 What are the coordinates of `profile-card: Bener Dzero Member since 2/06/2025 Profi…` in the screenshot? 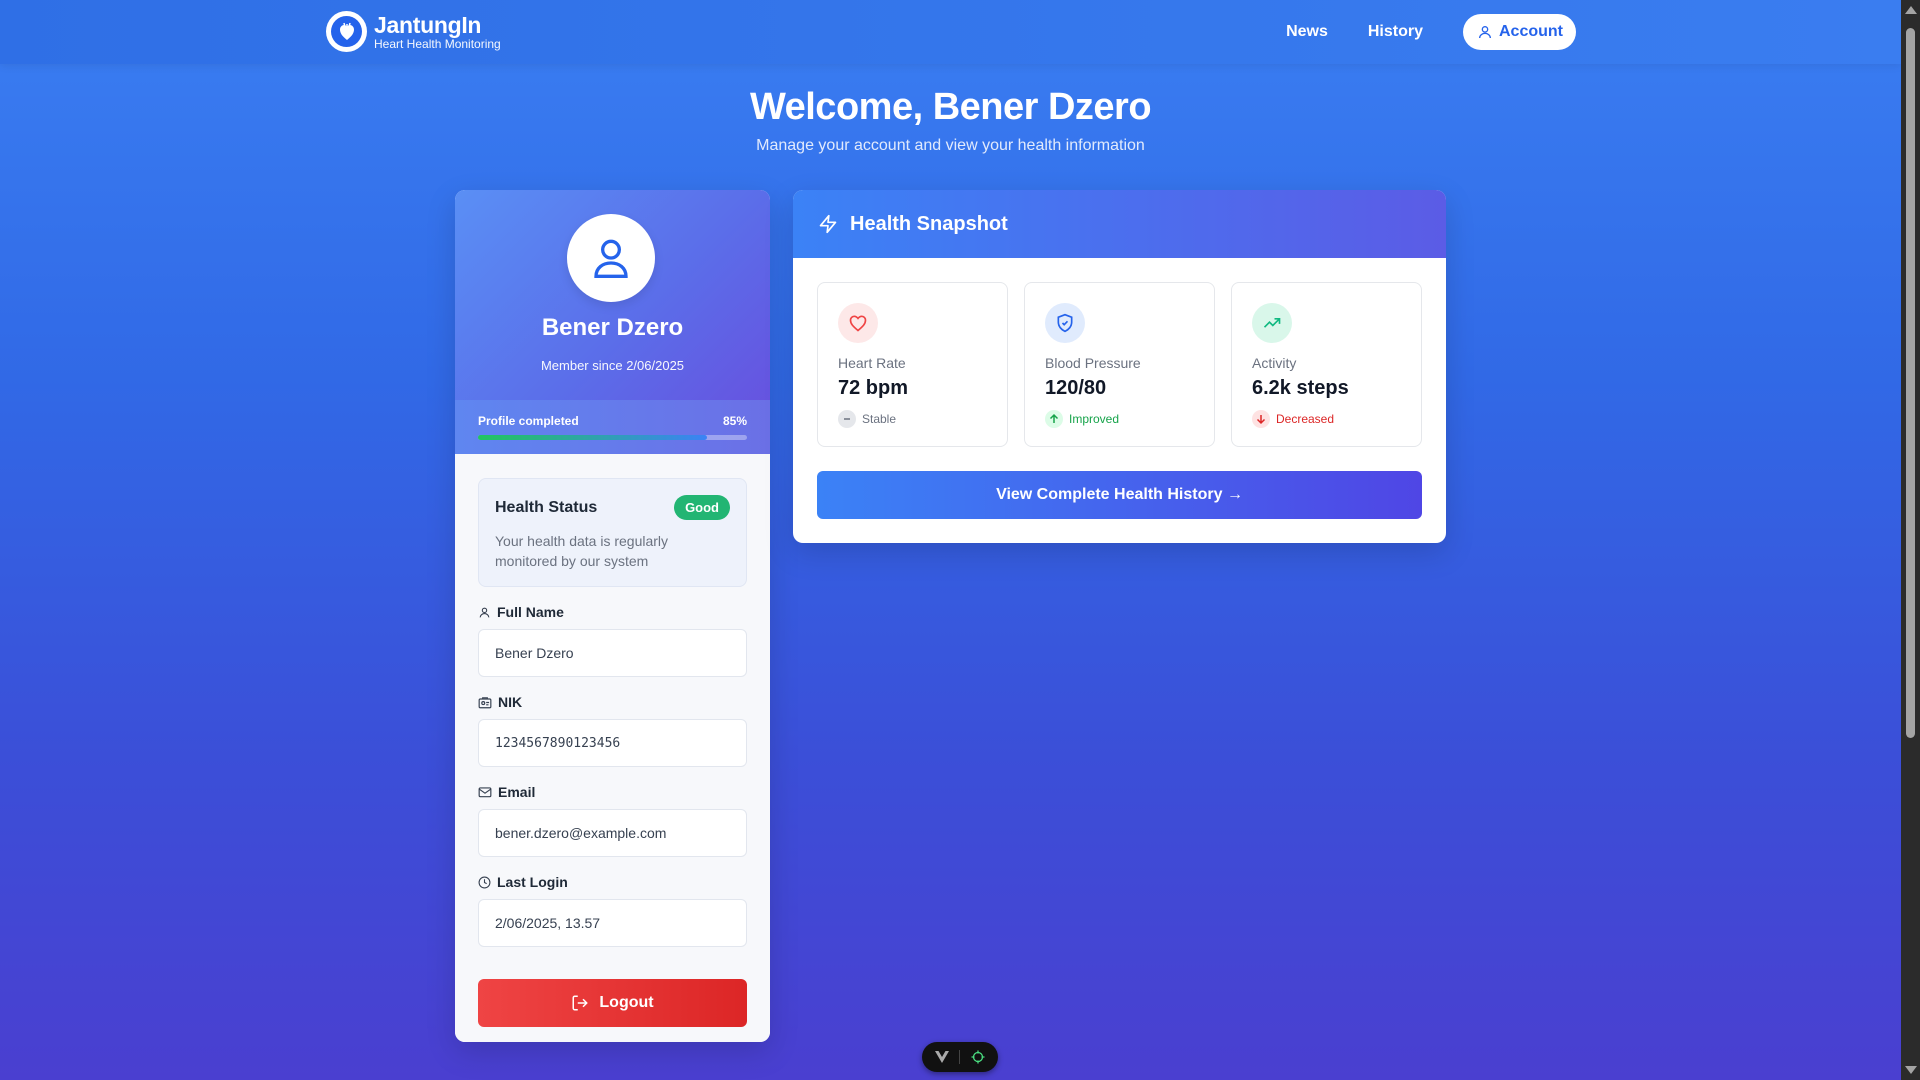 It's located at (612, 616).